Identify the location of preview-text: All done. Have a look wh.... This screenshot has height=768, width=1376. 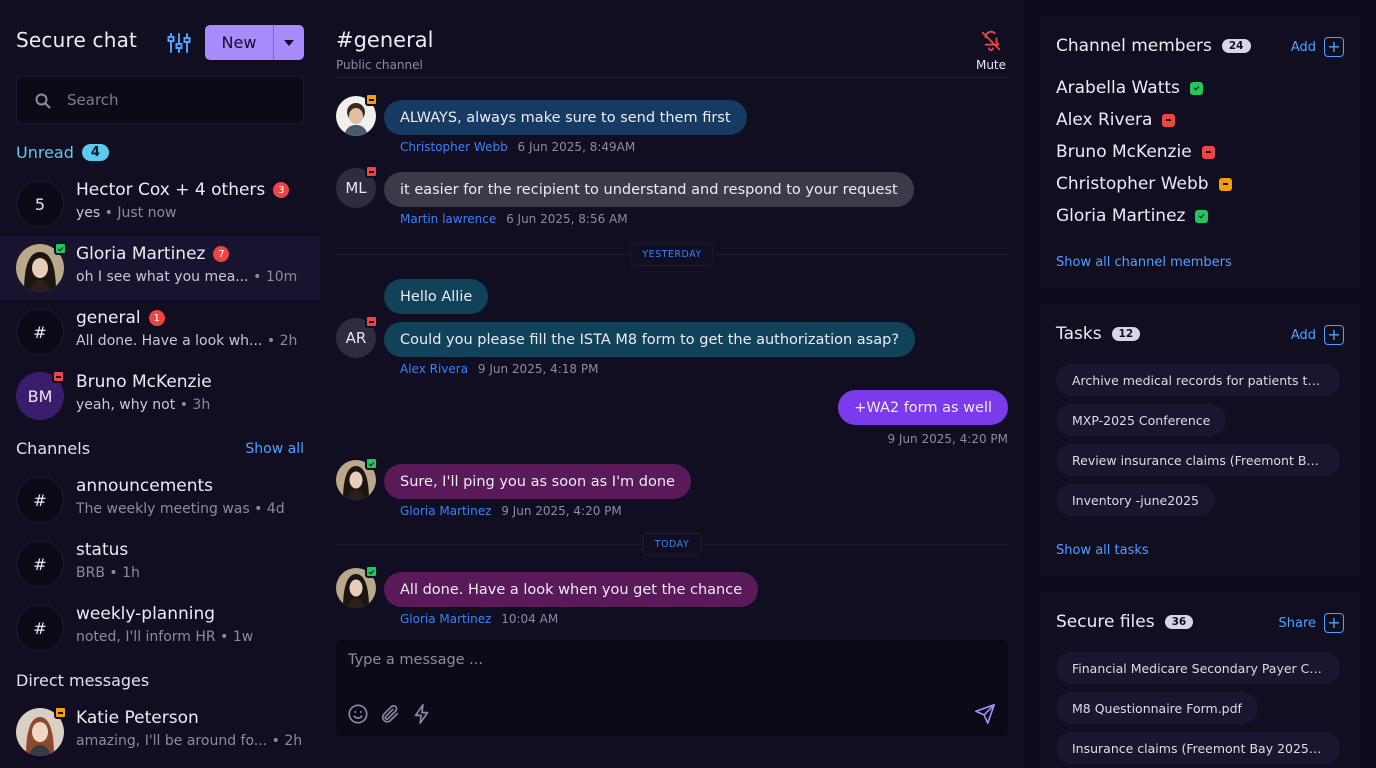
(169, 341).